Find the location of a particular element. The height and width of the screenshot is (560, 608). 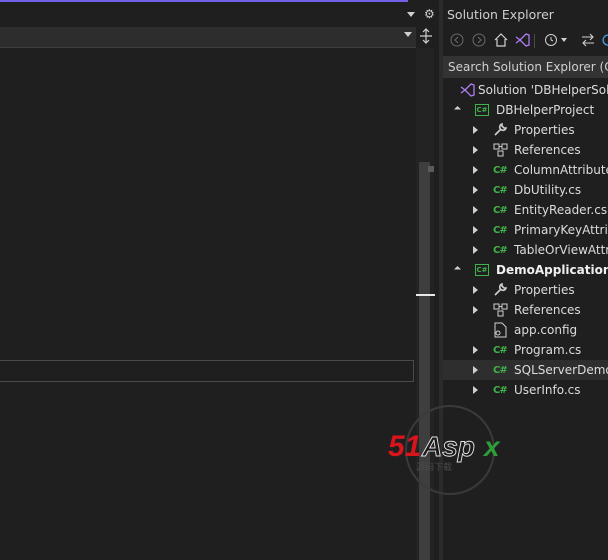

config-file-icon is located at coordinates (501, 330).